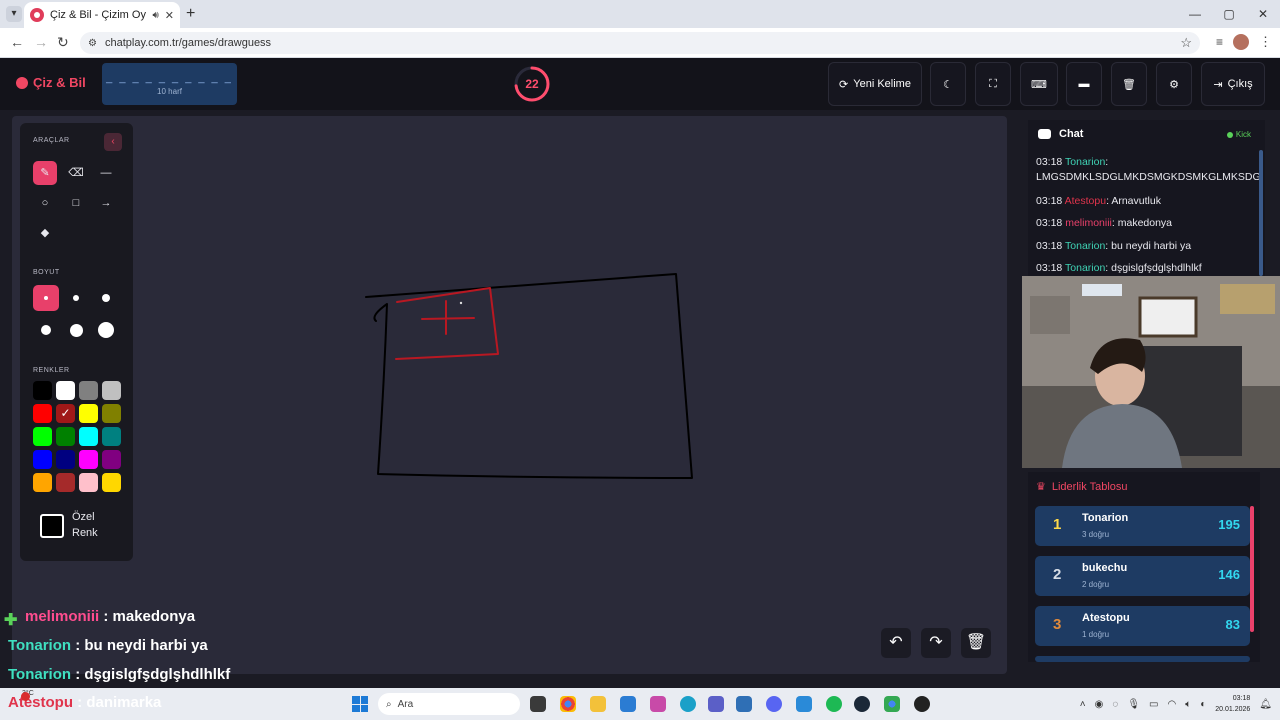 Image resolution: width=1280 pixels, height=720 pixels. What do you see at coordinates (106, 203) in the screenshot?
I see `arrow-tool: →` at bounding box center [106, 203].